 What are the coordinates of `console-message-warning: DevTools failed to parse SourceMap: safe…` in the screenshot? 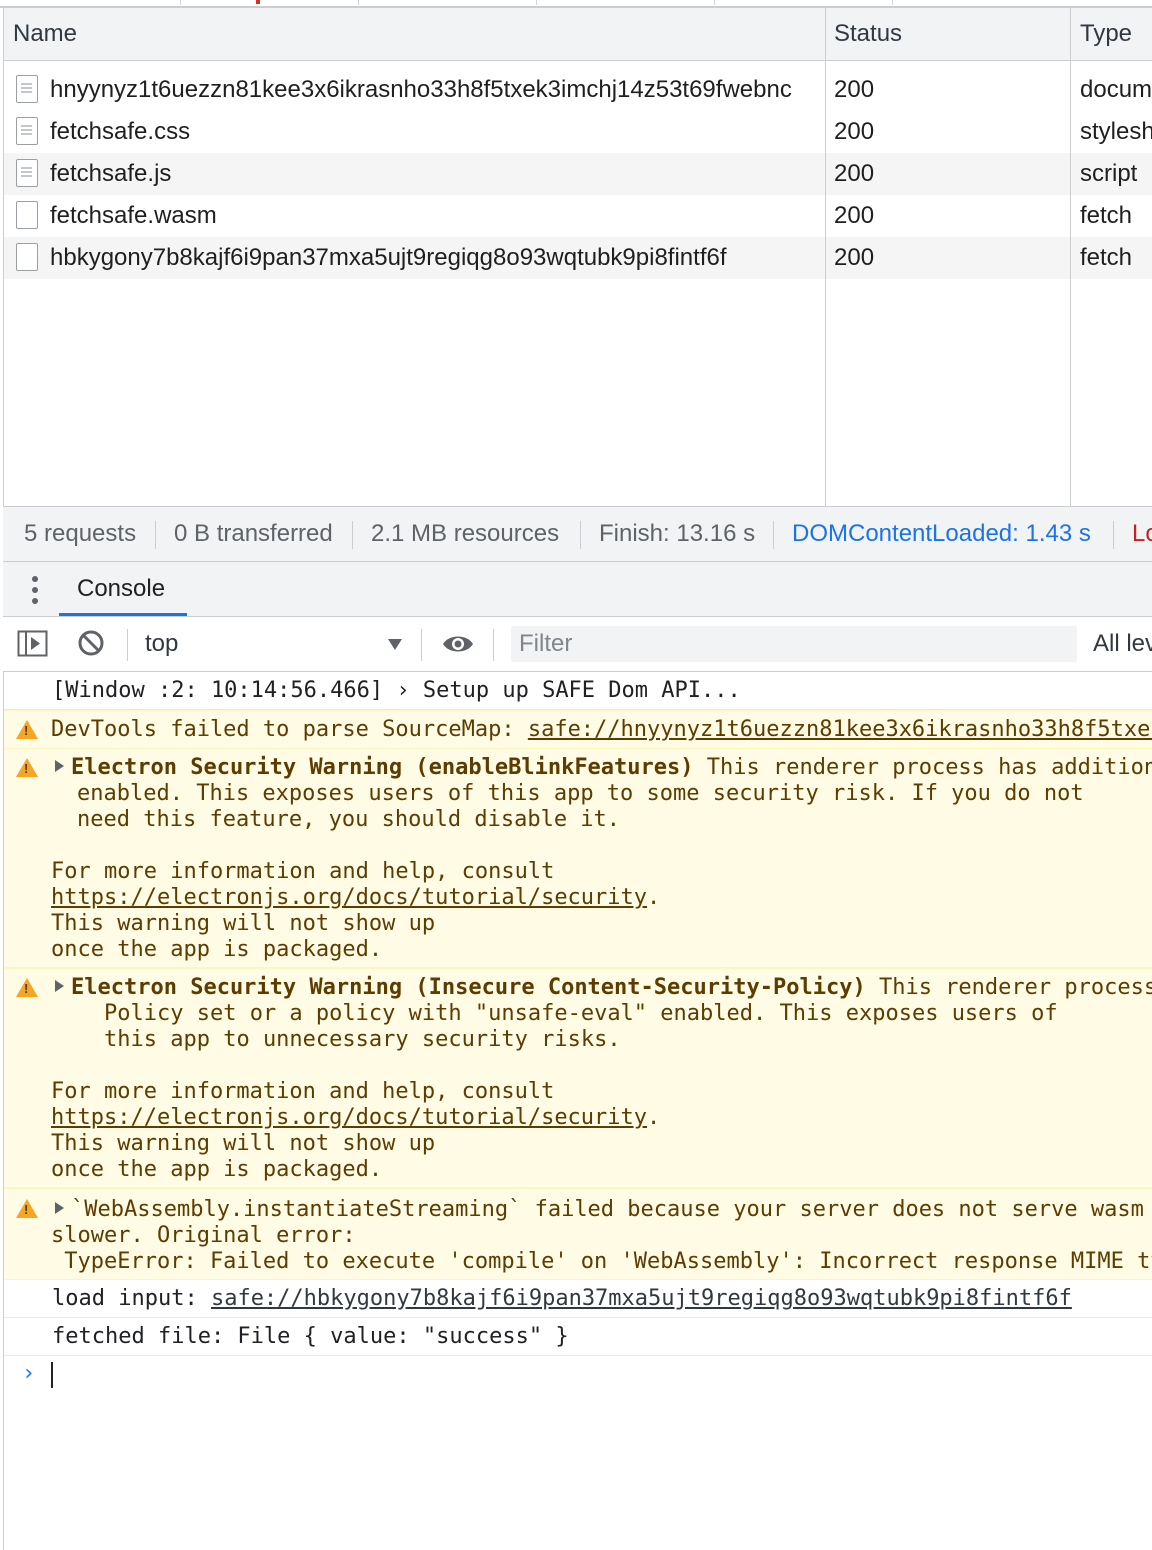 It's located at (578, 729).